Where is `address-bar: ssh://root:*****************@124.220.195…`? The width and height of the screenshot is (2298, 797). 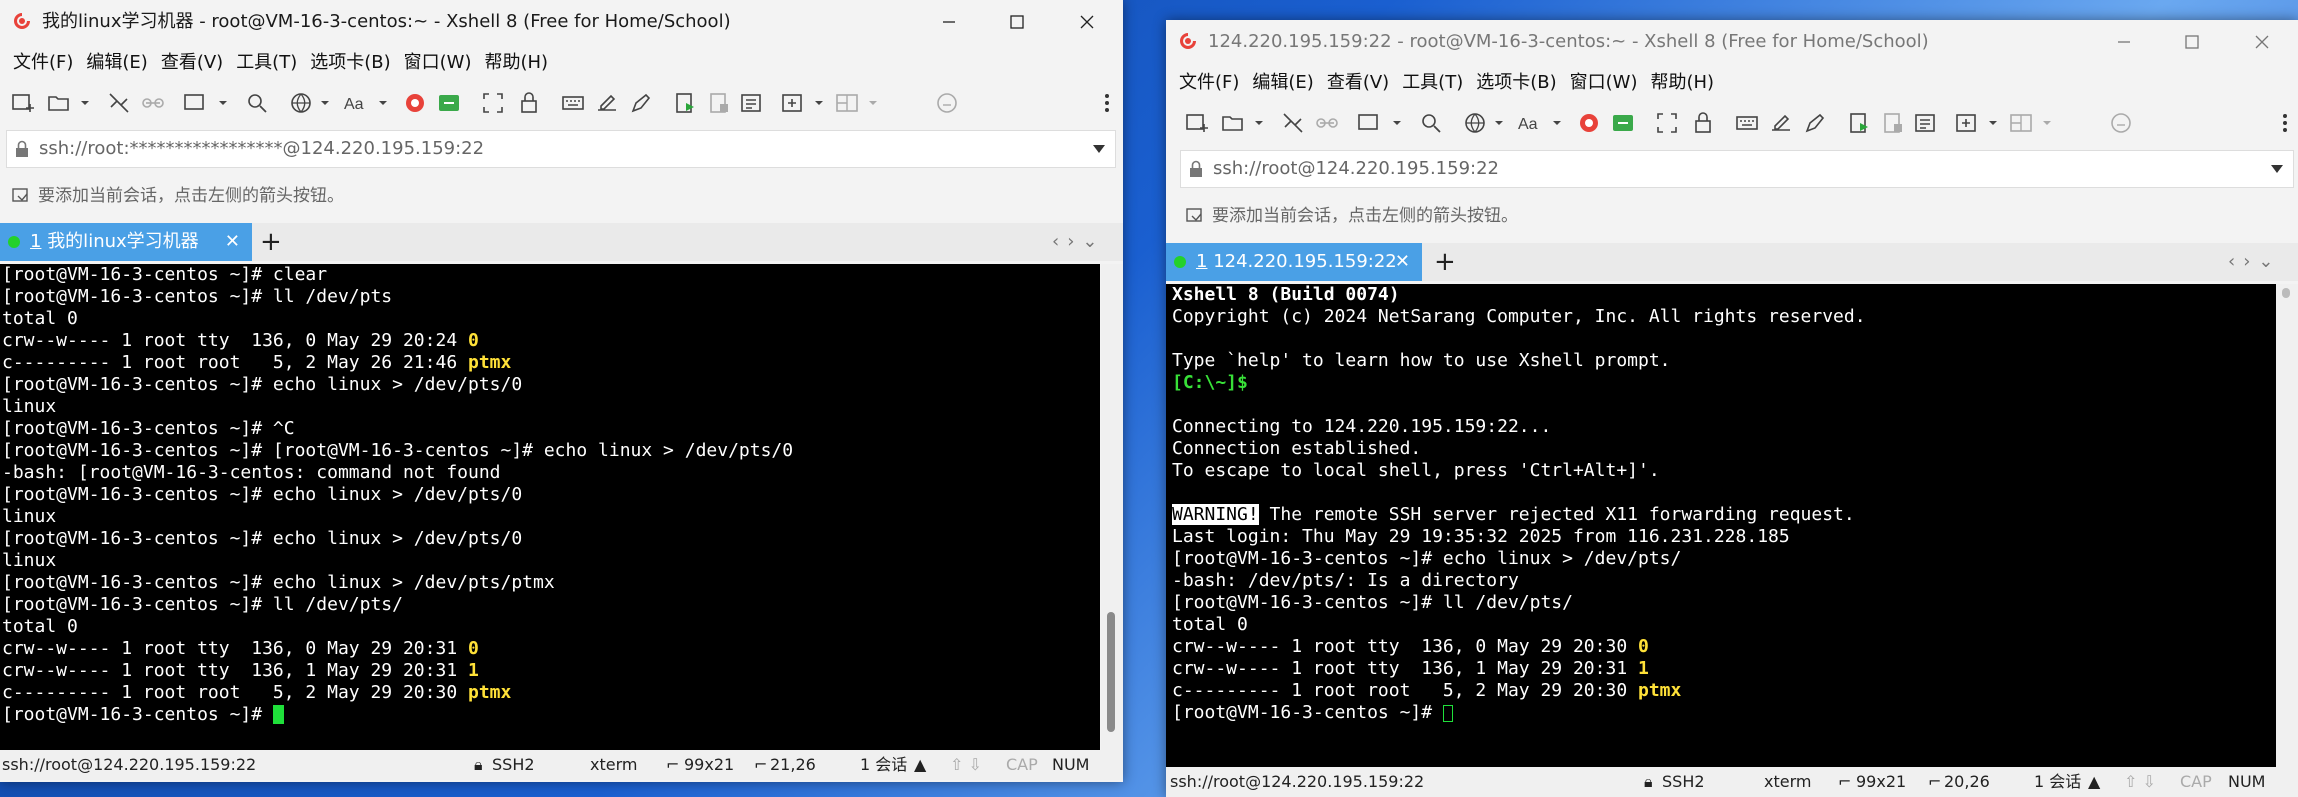 address-bar: ssh://root:*****************@124.220.195… is located at coordinates (561, 149).